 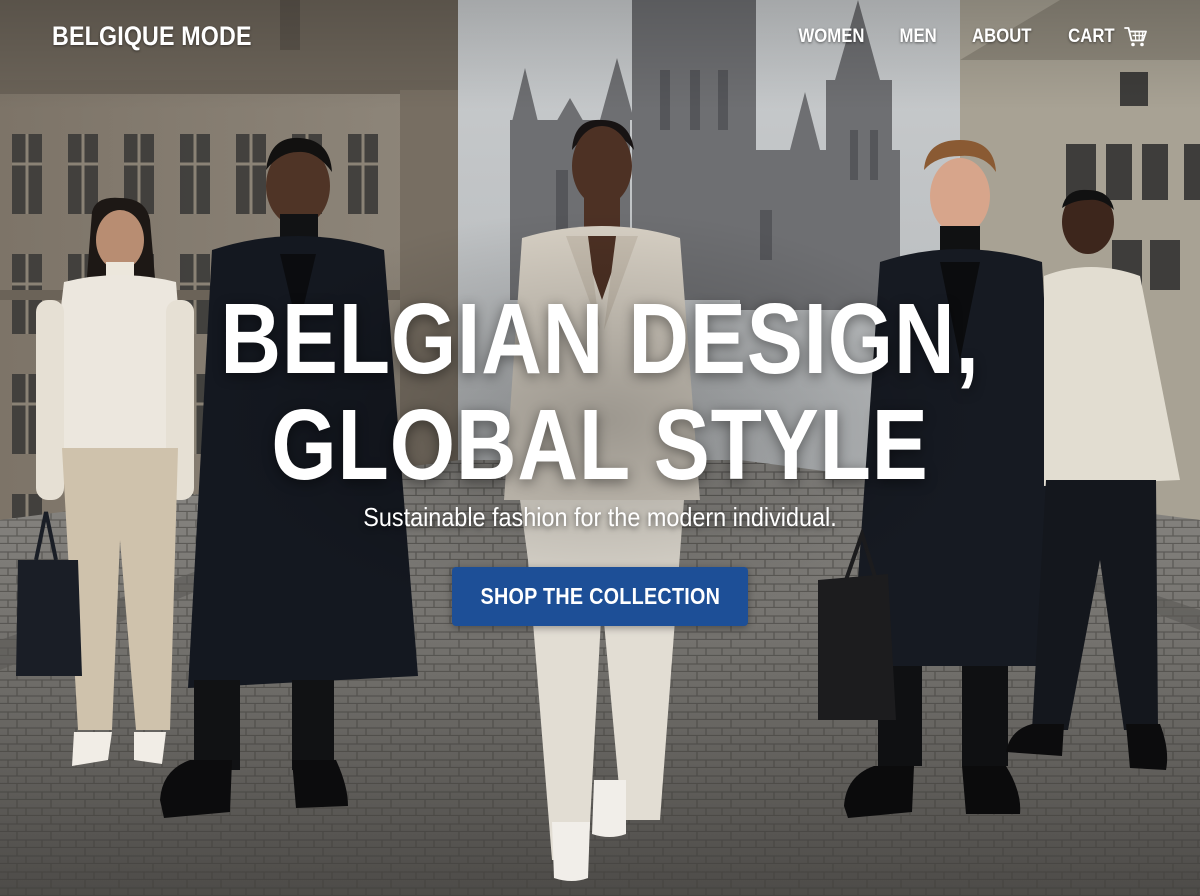 I want to click on cart-icon, so click(x=1135, y=37).